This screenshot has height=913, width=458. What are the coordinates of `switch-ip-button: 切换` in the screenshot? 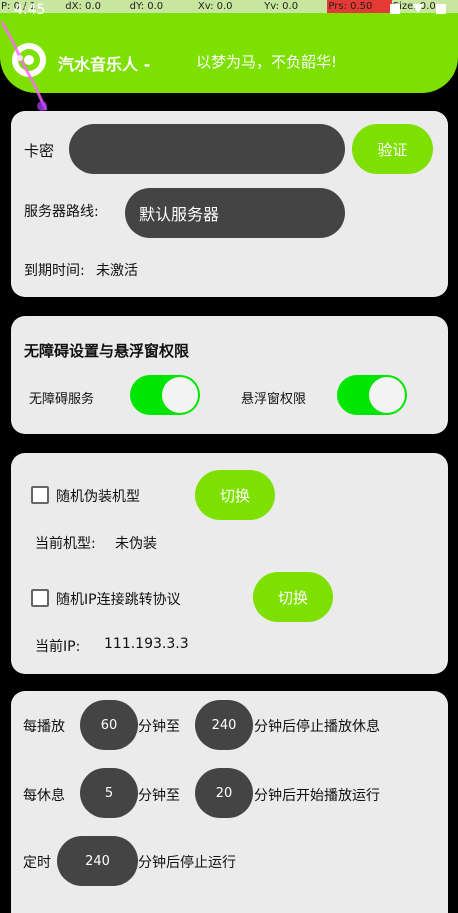 It's located at (293, 597).